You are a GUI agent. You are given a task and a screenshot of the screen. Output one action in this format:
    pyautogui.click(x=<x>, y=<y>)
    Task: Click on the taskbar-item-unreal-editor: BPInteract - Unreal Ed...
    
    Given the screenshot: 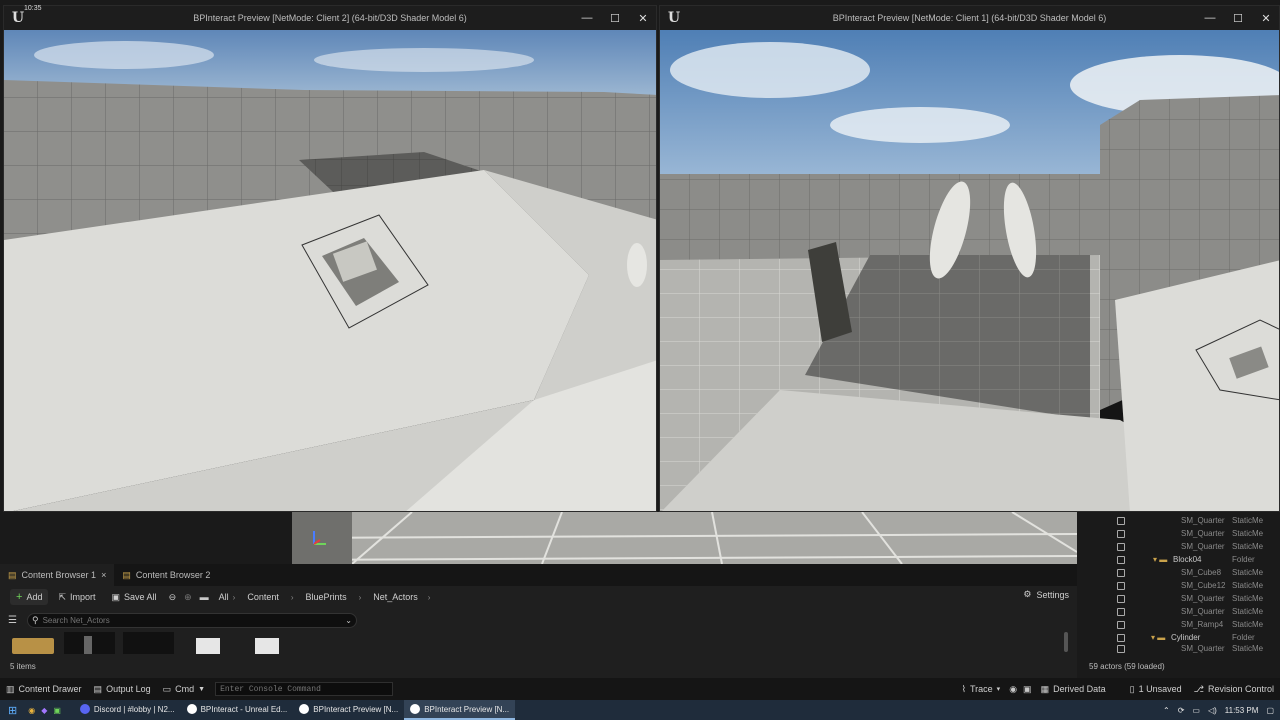 What is the action you would take?
    pyautogui.click(x=237, y=710)
    